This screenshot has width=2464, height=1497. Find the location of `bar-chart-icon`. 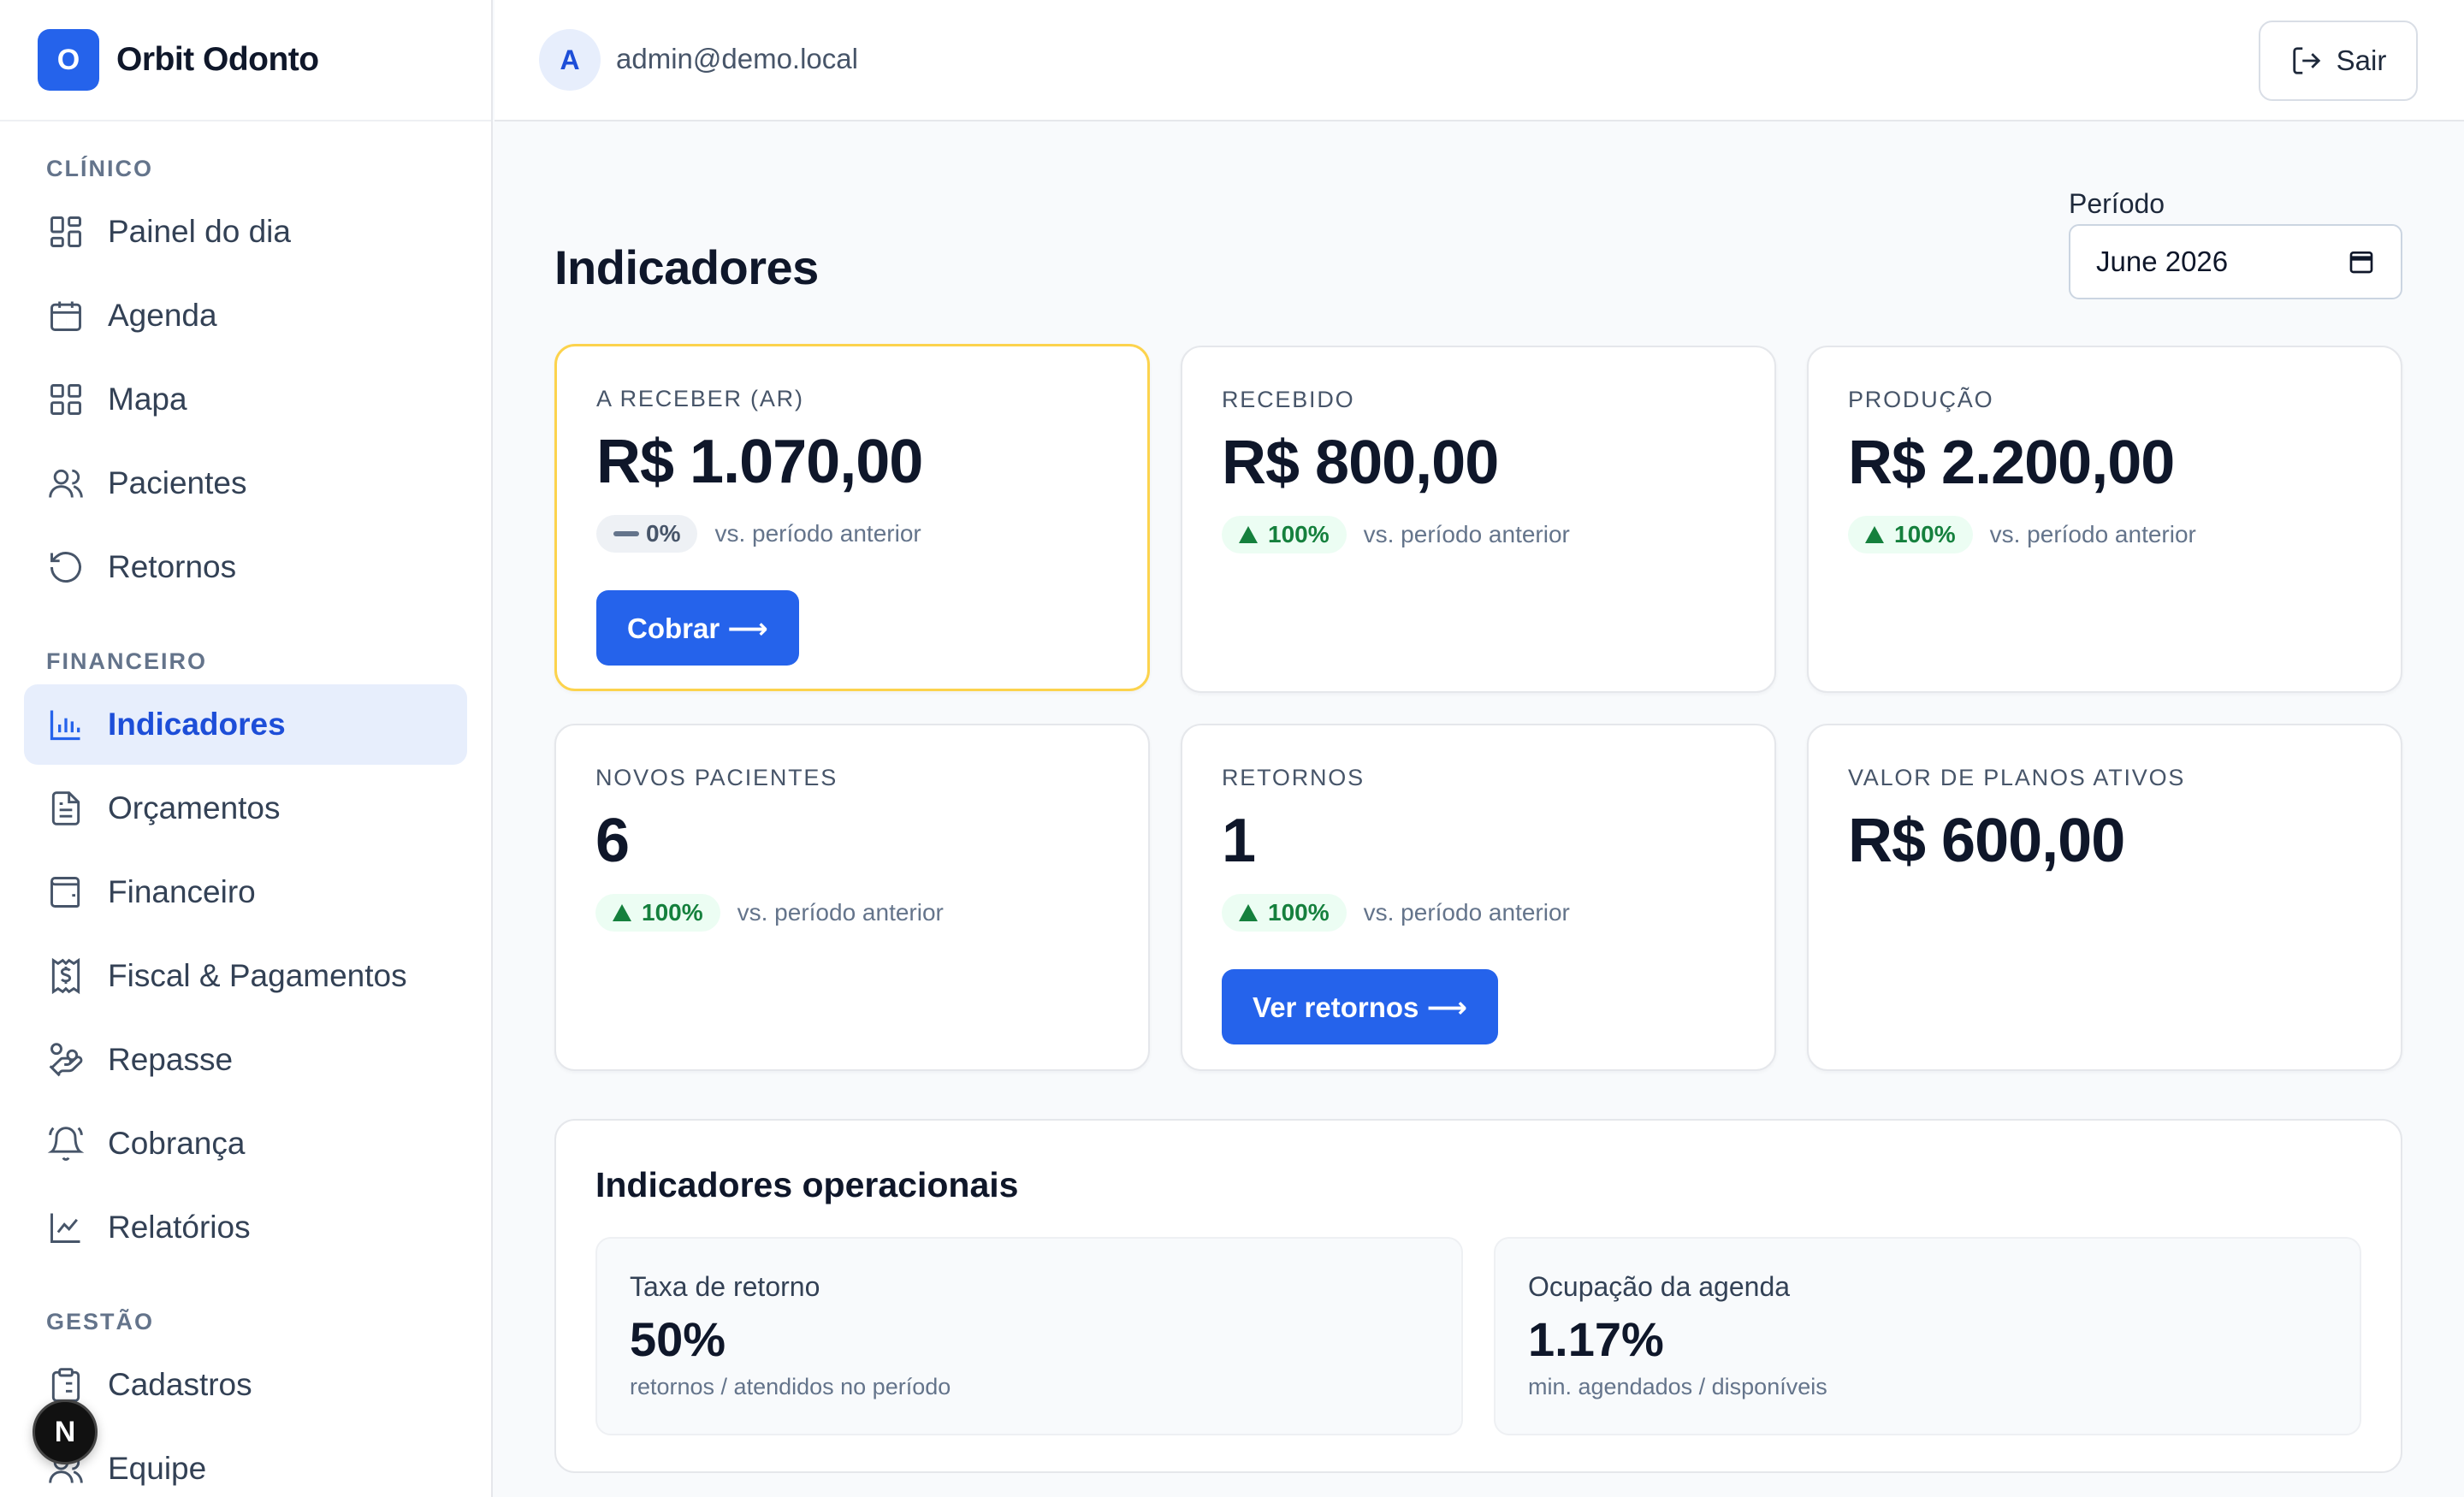

bar-chart-icon is located at coordinates (66, 724).